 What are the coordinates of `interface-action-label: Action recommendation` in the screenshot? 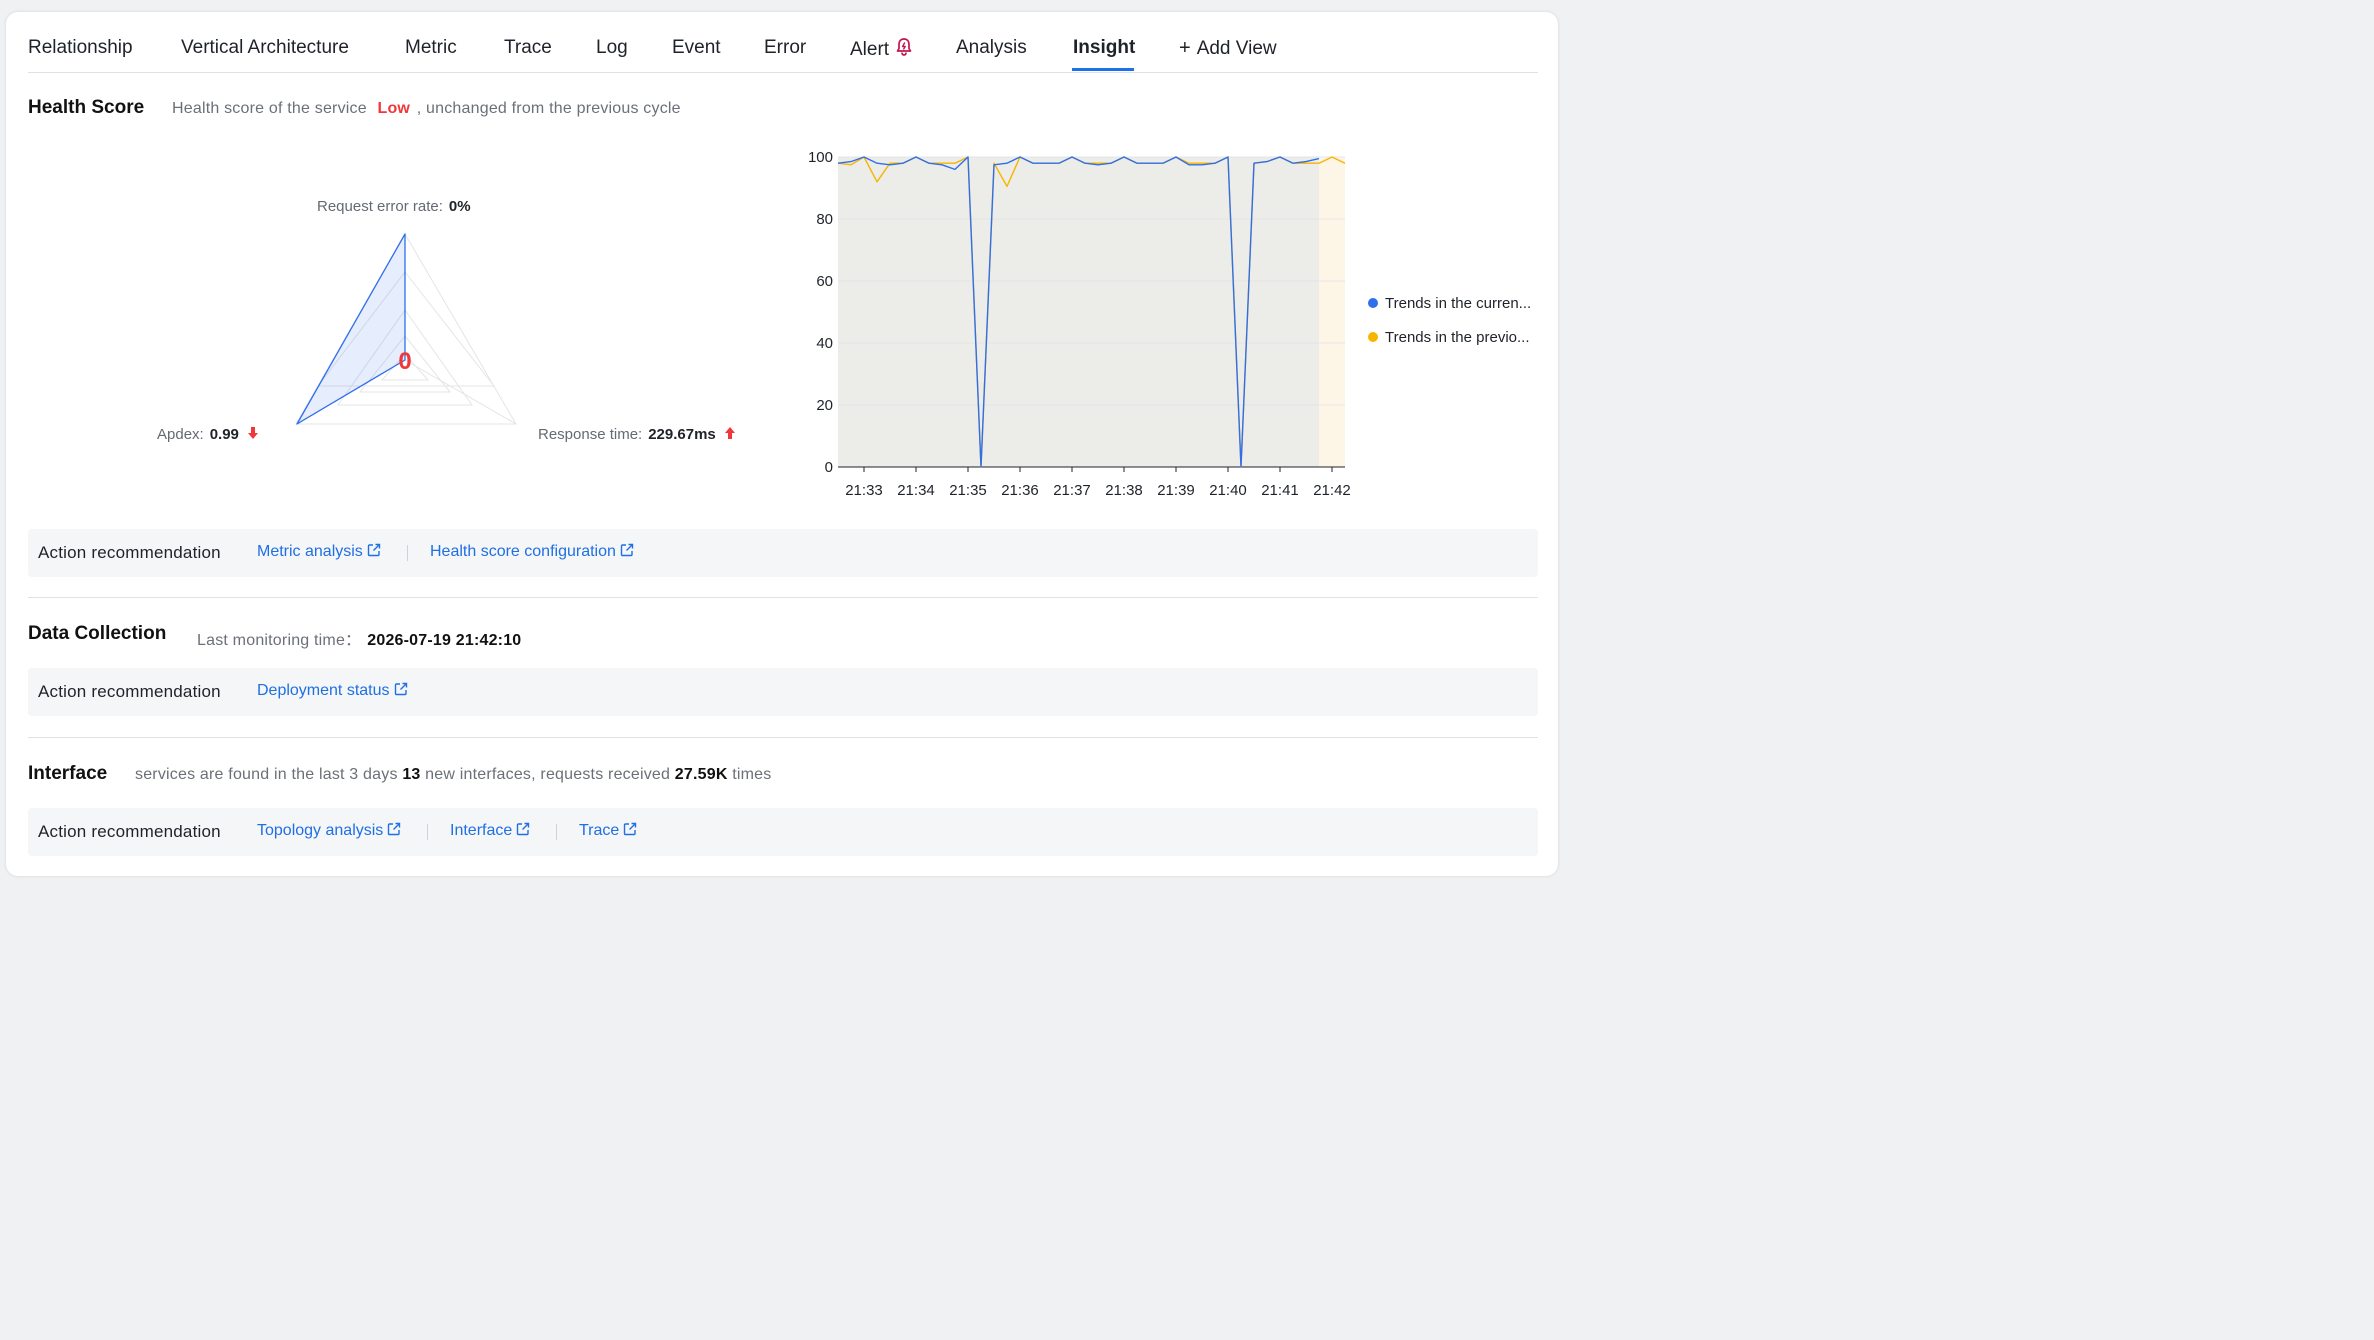 It's located at (129, 831).